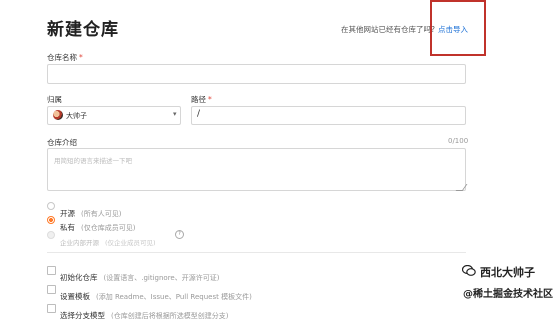 The width and height of the screenshot is (553, 322). Describe the element at coordinates (458, 141) in the screenshot. I see `description-counter: 0/100` at that location.